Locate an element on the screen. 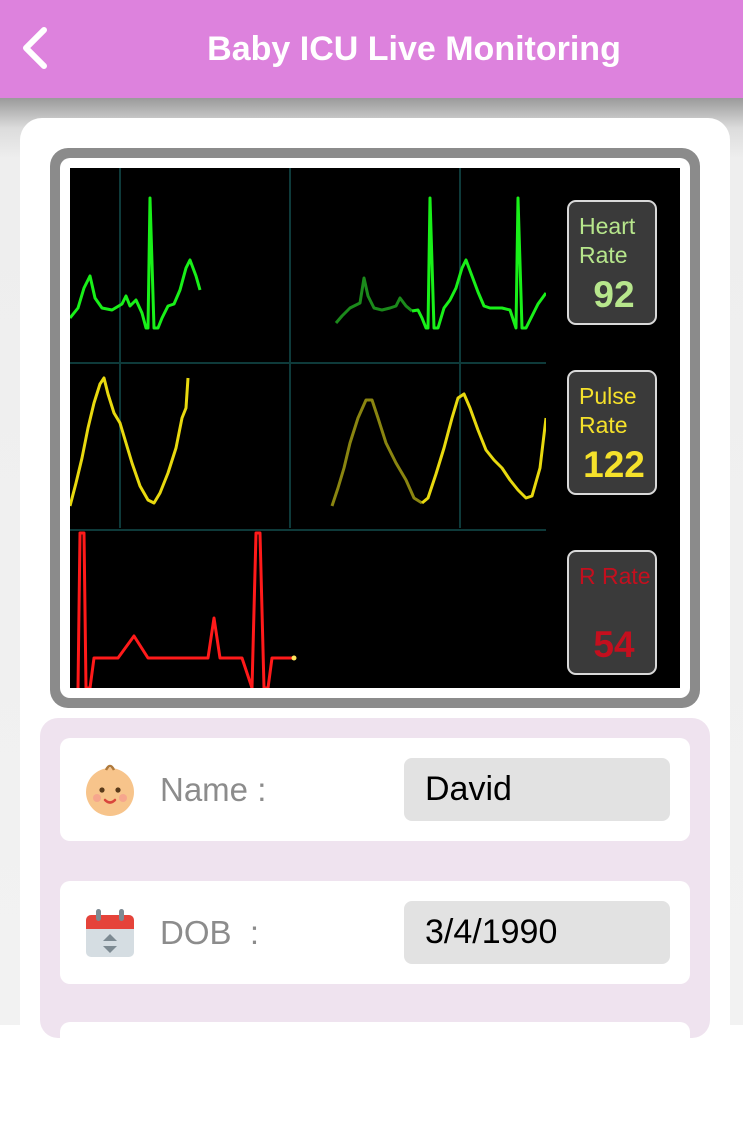  chevron-left-icon is located at coordinates (35, 48).